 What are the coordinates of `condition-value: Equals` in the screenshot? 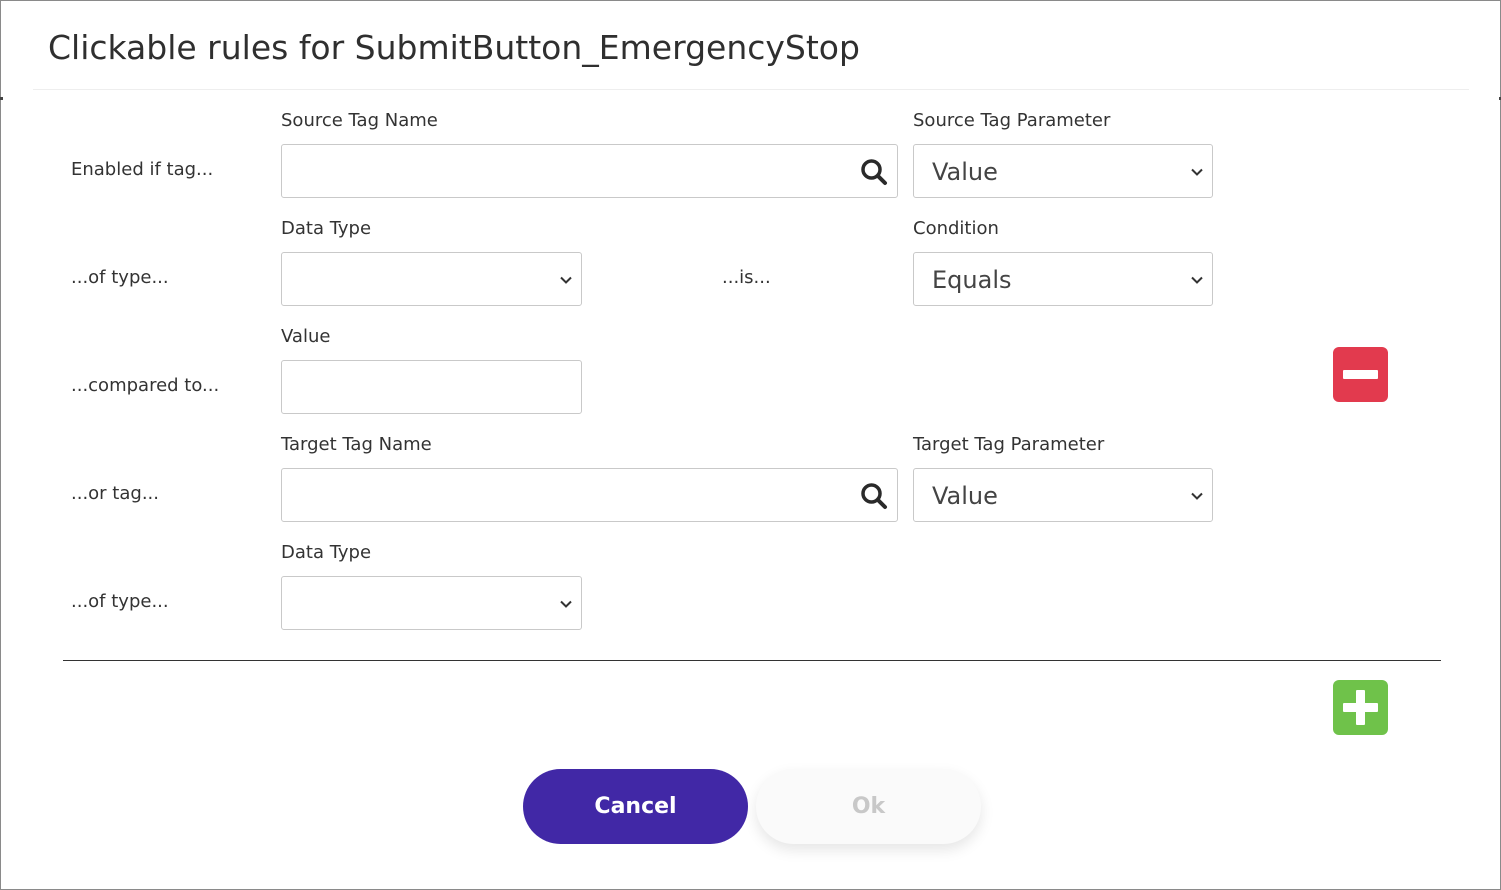 It's located at (972, 280).